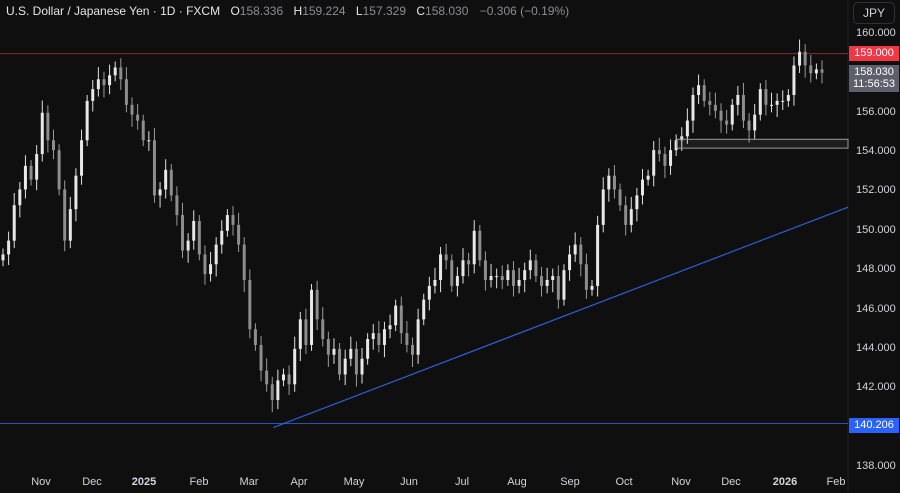 This screenshot has height=493, width=900. Describe the element at coordinates (785, 482) in the screenshot. I see `x-tick-label: 2026` at that location.